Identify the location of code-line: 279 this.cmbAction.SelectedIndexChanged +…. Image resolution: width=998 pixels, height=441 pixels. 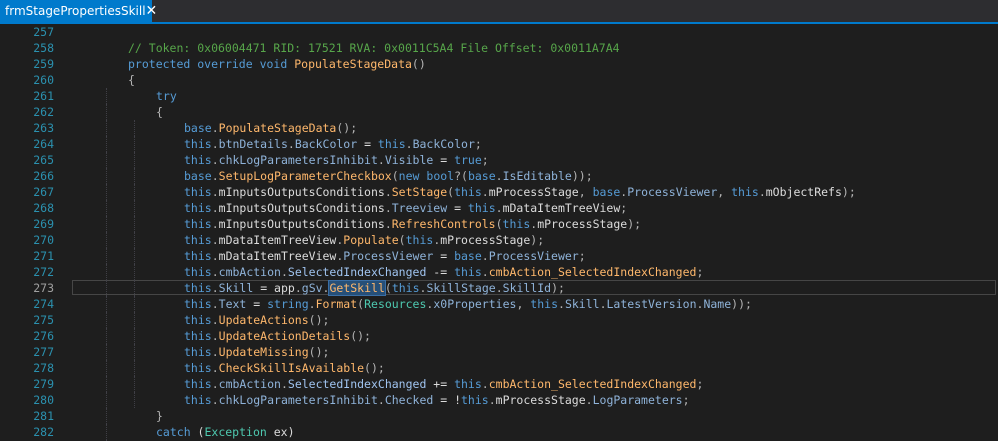
(499, 384).